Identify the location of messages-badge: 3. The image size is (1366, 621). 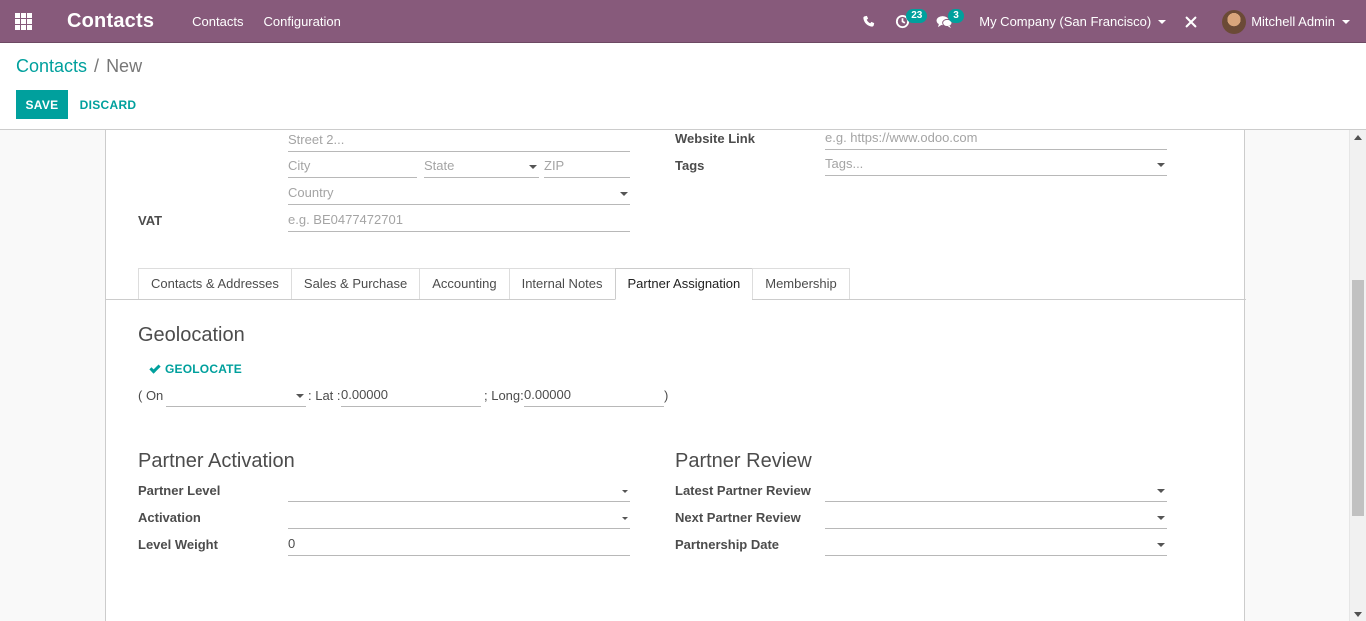
(956, 16).